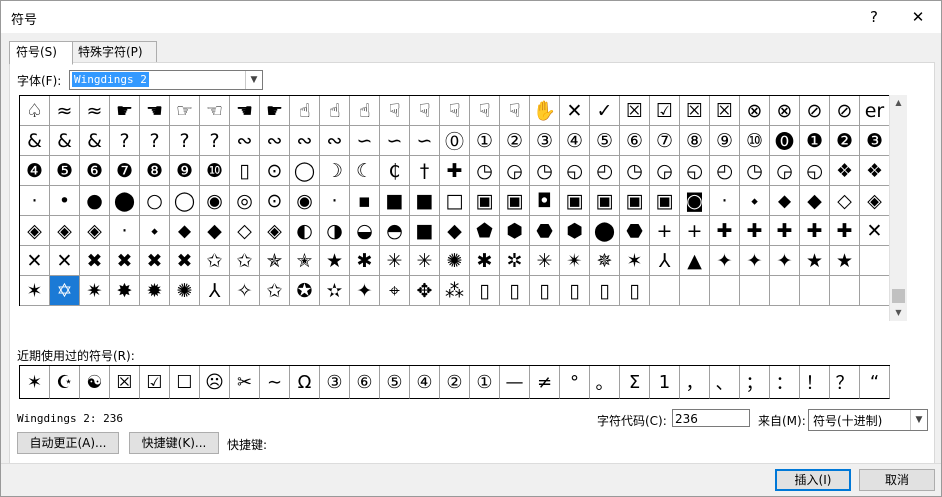 The width and height of the screenshot is (942, 497). What do you see at coordinates (665, 111) in the screenshot?
I see `symbol-cell: ☑` at bounding box center [665, 111].